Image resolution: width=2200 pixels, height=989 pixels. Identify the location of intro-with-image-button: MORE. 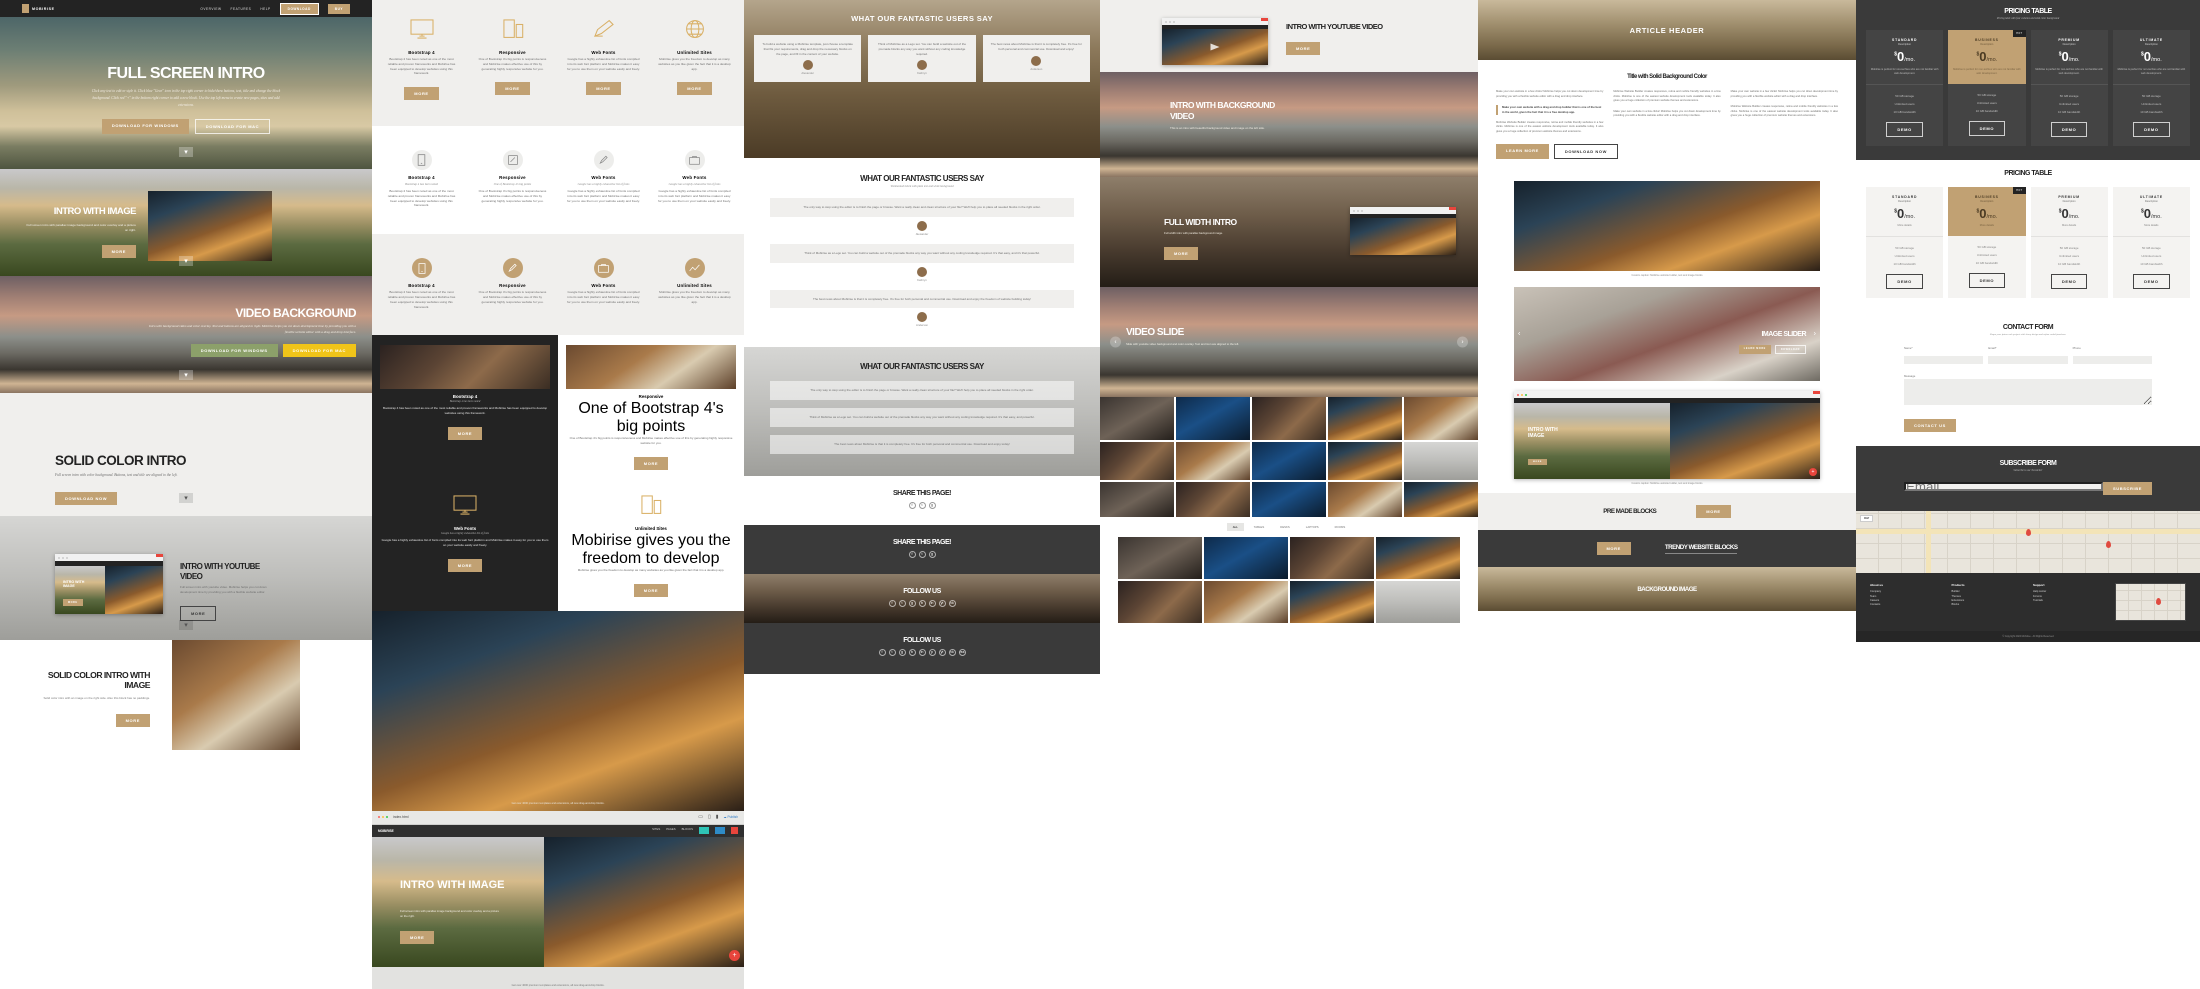
(118, 252).